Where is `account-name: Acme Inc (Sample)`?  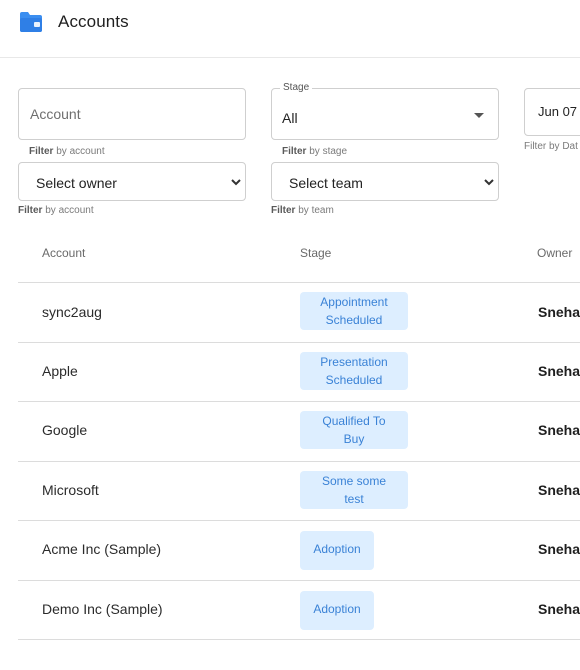 account-name: Acme Inc (Sample) is located at coordinates (101, 549).